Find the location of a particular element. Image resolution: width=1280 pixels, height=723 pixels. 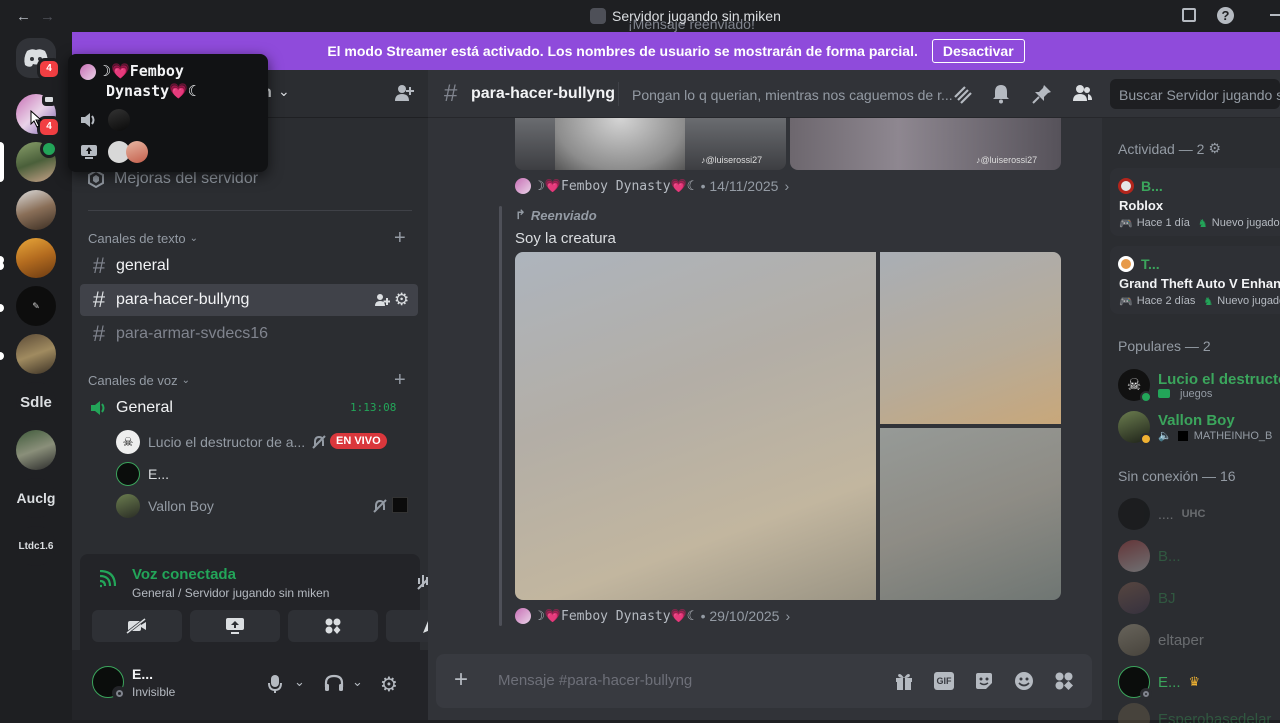

back-arrow-icon: ← is located at coordinates (23, 16).